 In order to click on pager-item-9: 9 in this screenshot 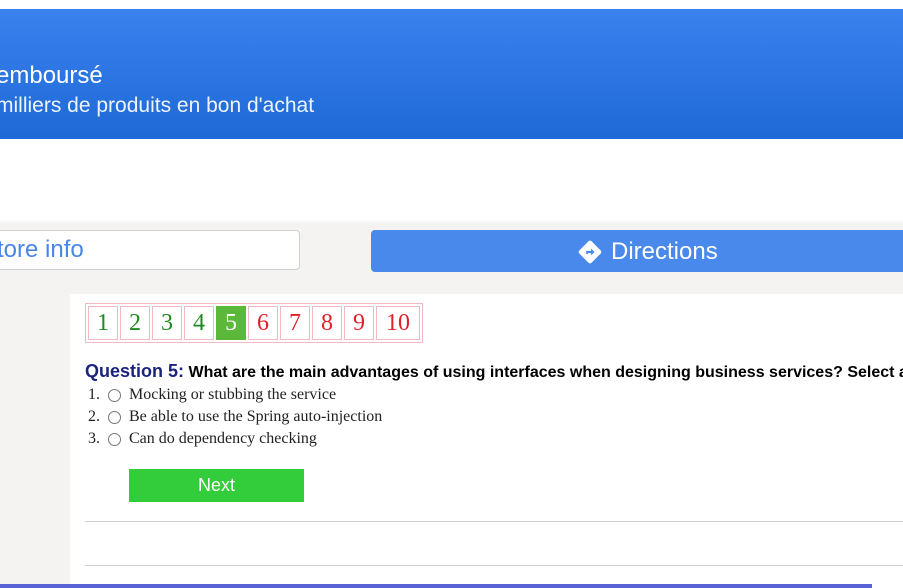, I will do `click(359, 323)`.